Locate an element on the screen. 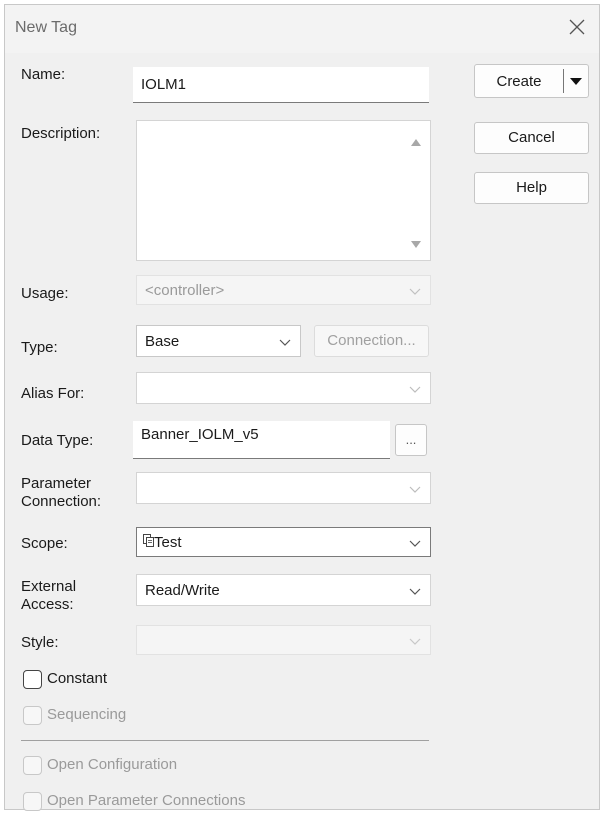  scroll-down-icon is located at coordinates (416, 245).